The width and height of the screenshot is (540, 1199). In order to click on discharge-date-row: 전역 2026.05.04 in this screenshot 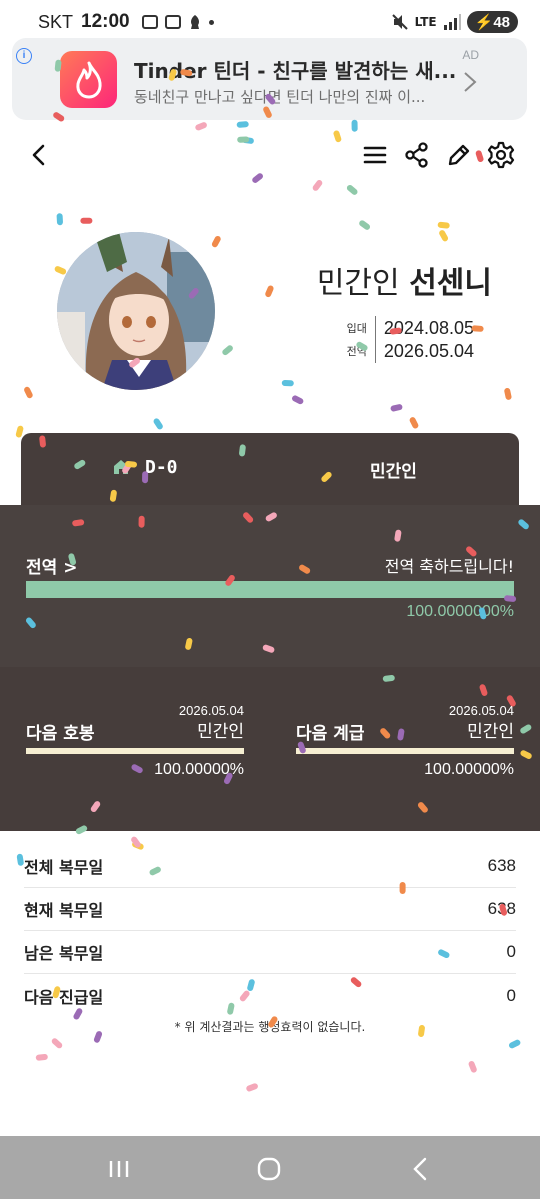, I will do `click(410, 351)`.